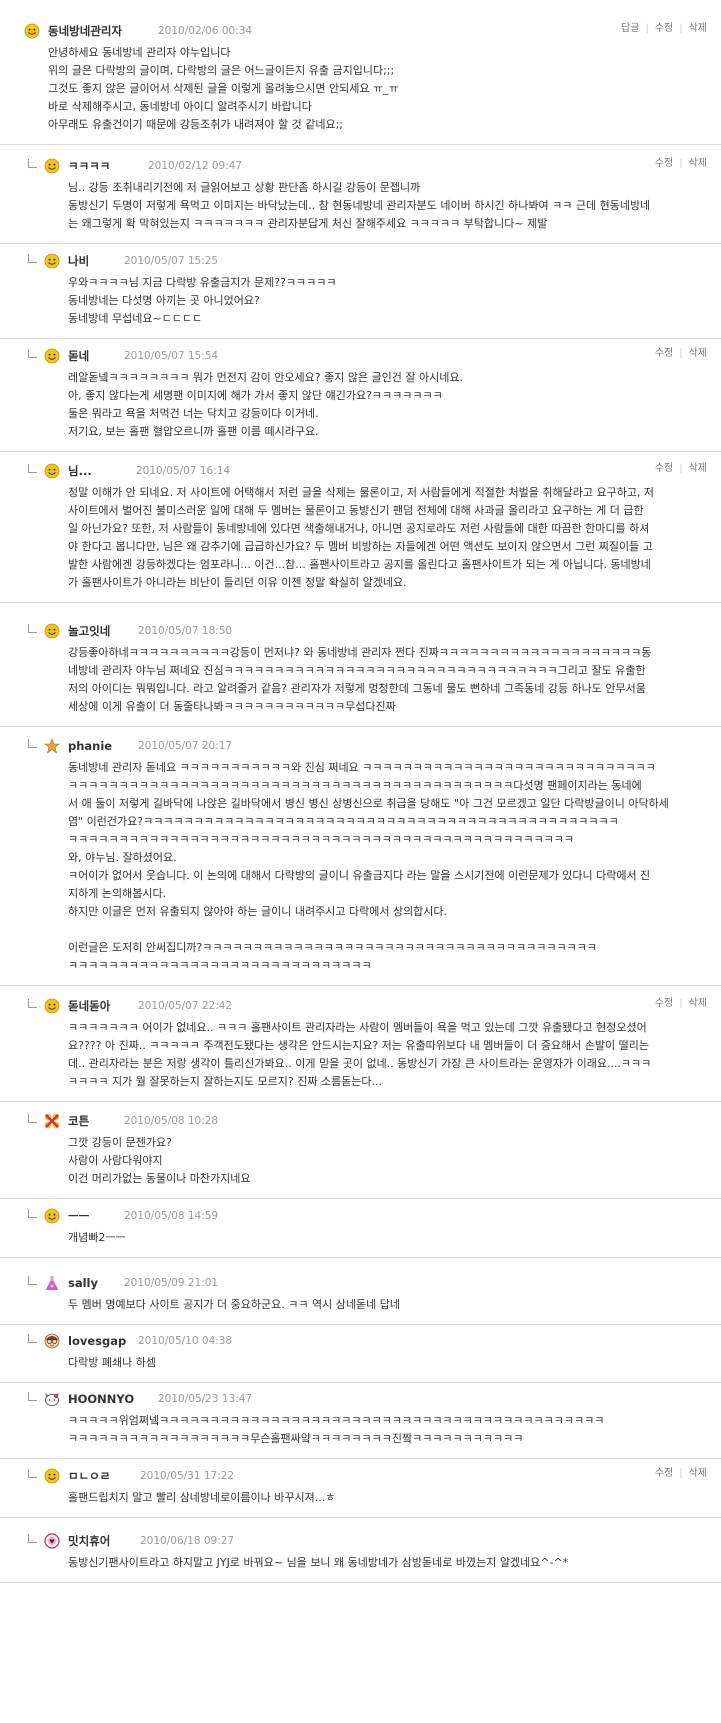  Describe the element at coordinates (193, 413) in the screenshot. I see `comment-text-line: 둘은 뭐라고 욕을 처먹건 너는 닥치고 강등이다 이거네.` at that location.